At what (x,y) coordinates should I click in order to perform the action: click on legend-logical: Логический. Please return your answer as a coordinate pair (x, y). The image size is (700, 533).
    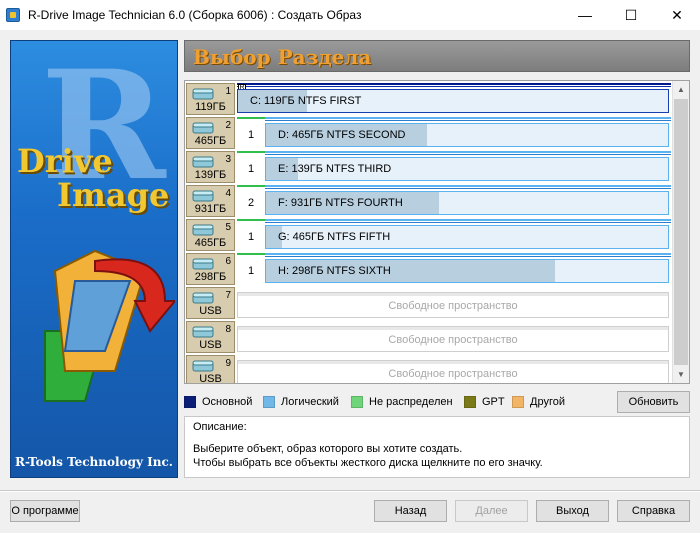
    Looking at the image, I should click on (301, 402).